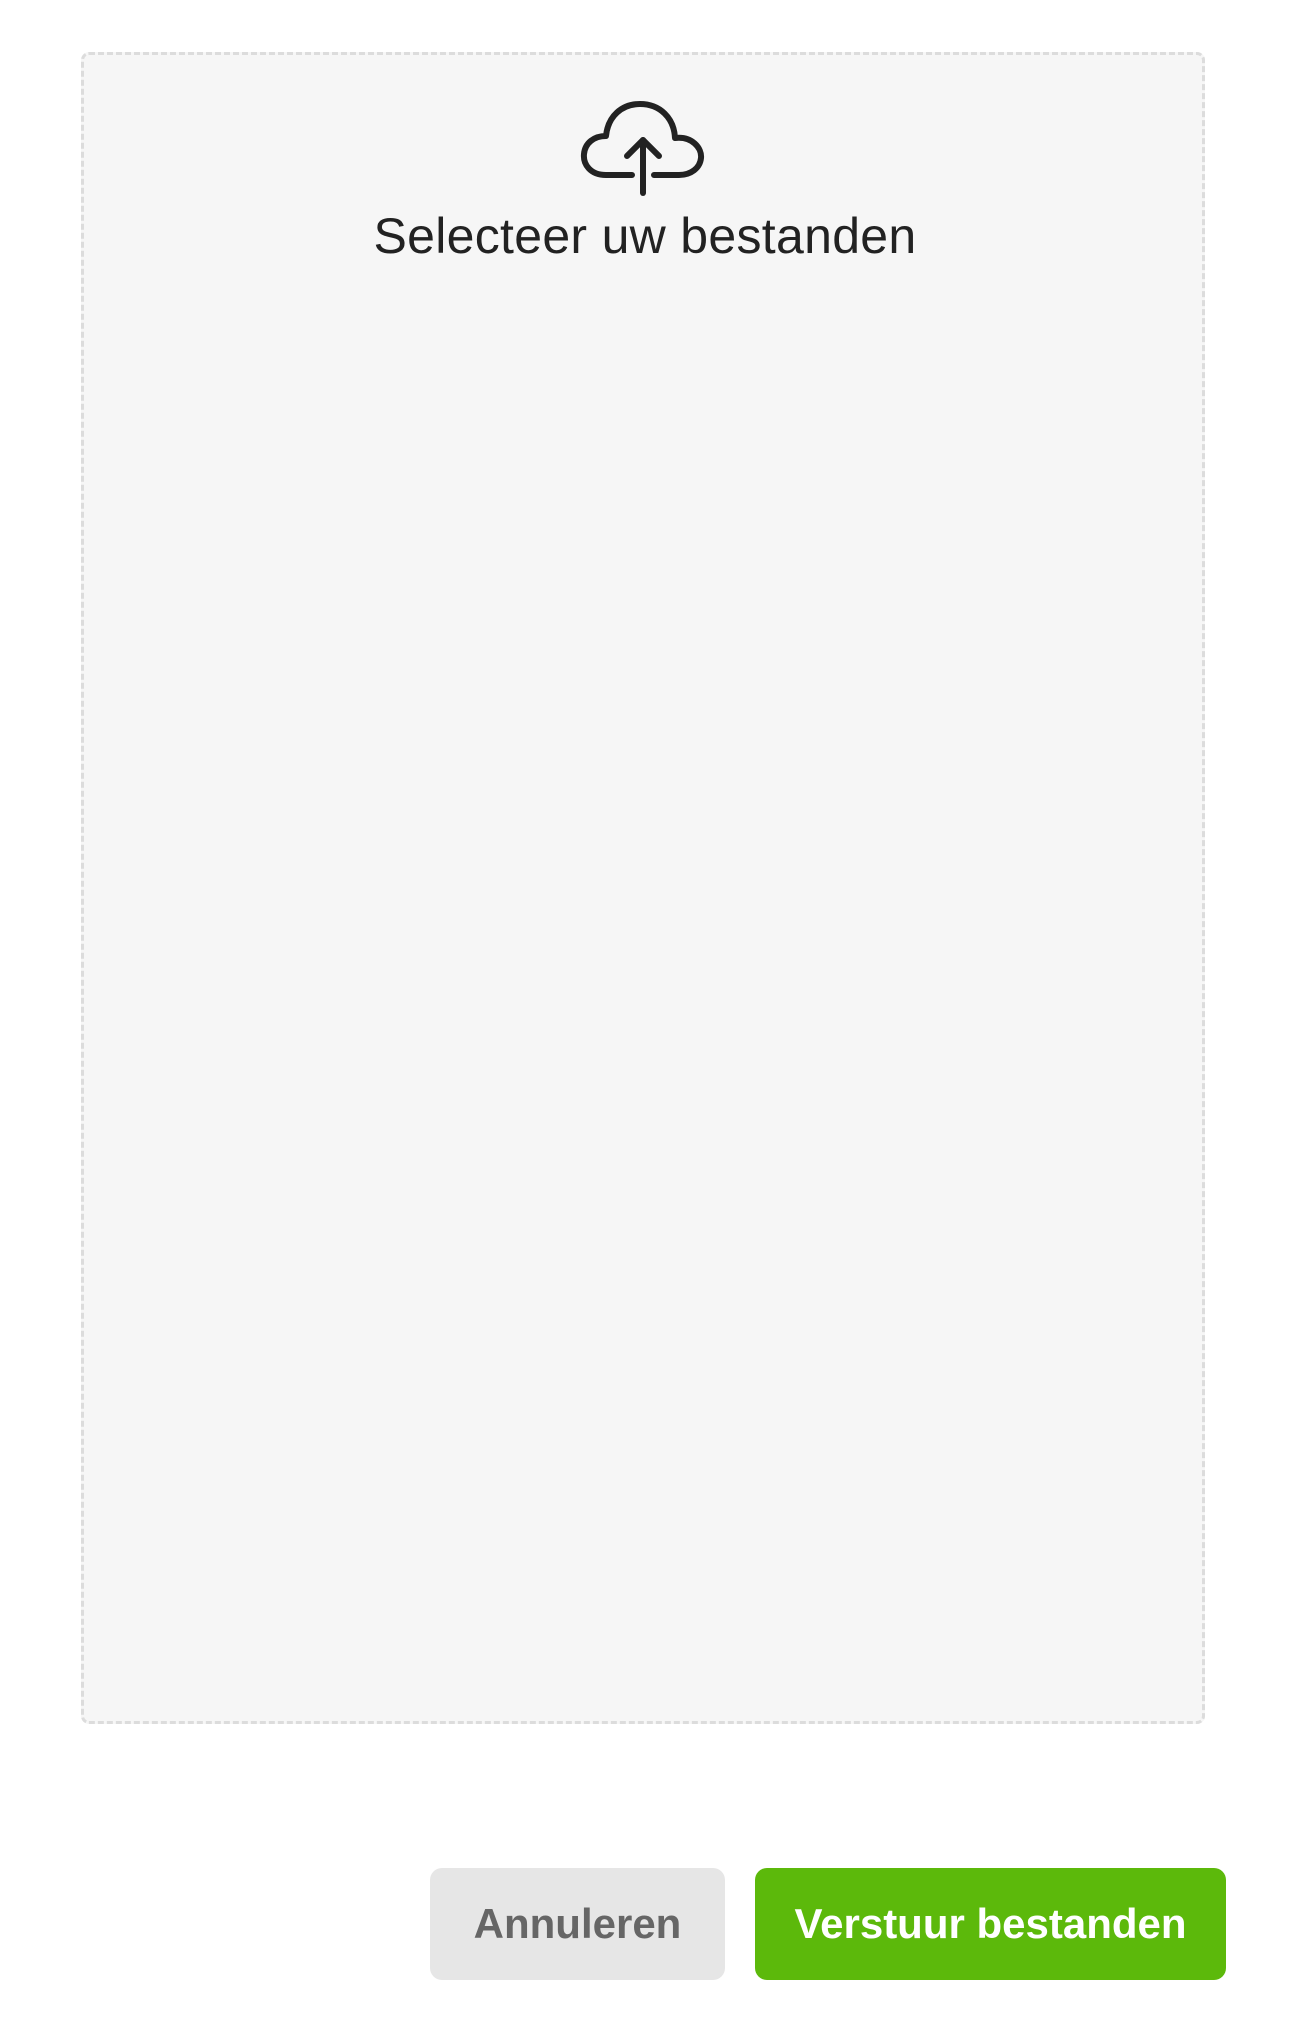 The height and width of the screenshot is (2031, 1290). Describe the element at coordinates (645, 236) in the screenshot. I see `dropzone-label: Selecteer uw bestanden` at that location.